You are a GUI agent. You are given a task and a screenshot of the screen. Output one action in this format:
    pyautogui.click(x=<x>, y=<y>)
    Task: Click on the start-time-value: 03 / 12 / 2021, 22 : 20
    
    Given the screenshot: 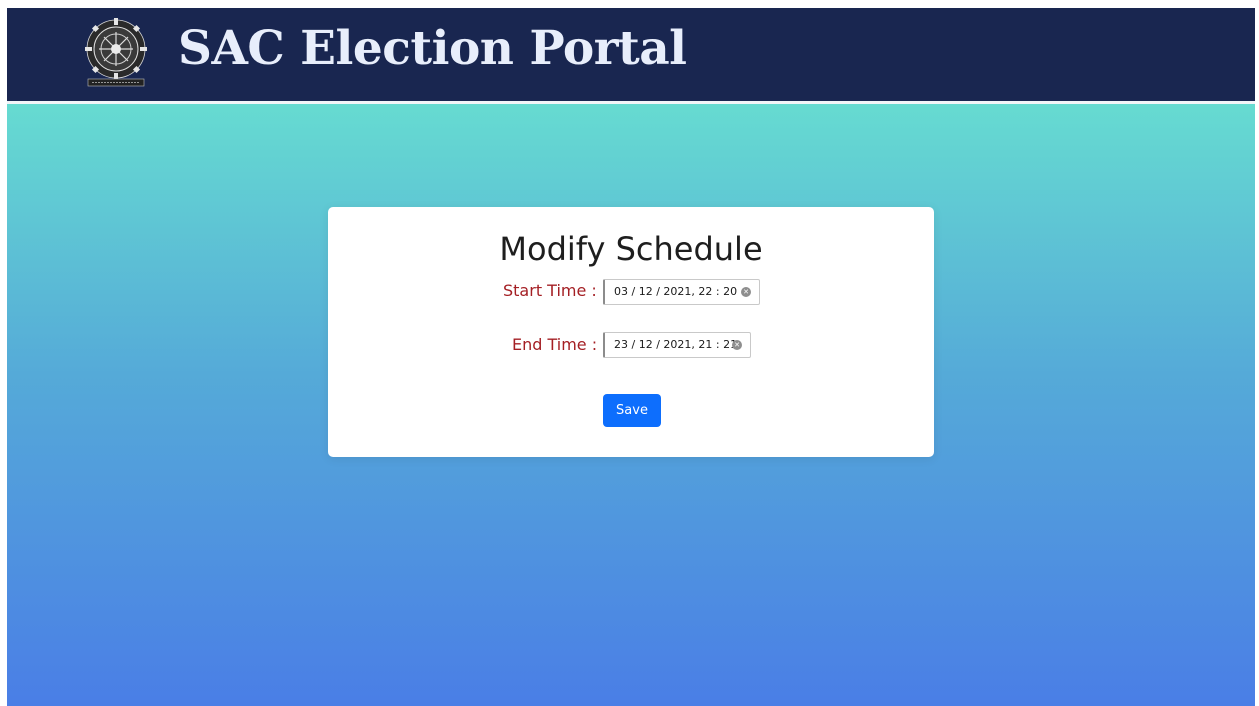 What is the action you would take?
    pyautogui.click(x=676, y=291)
    